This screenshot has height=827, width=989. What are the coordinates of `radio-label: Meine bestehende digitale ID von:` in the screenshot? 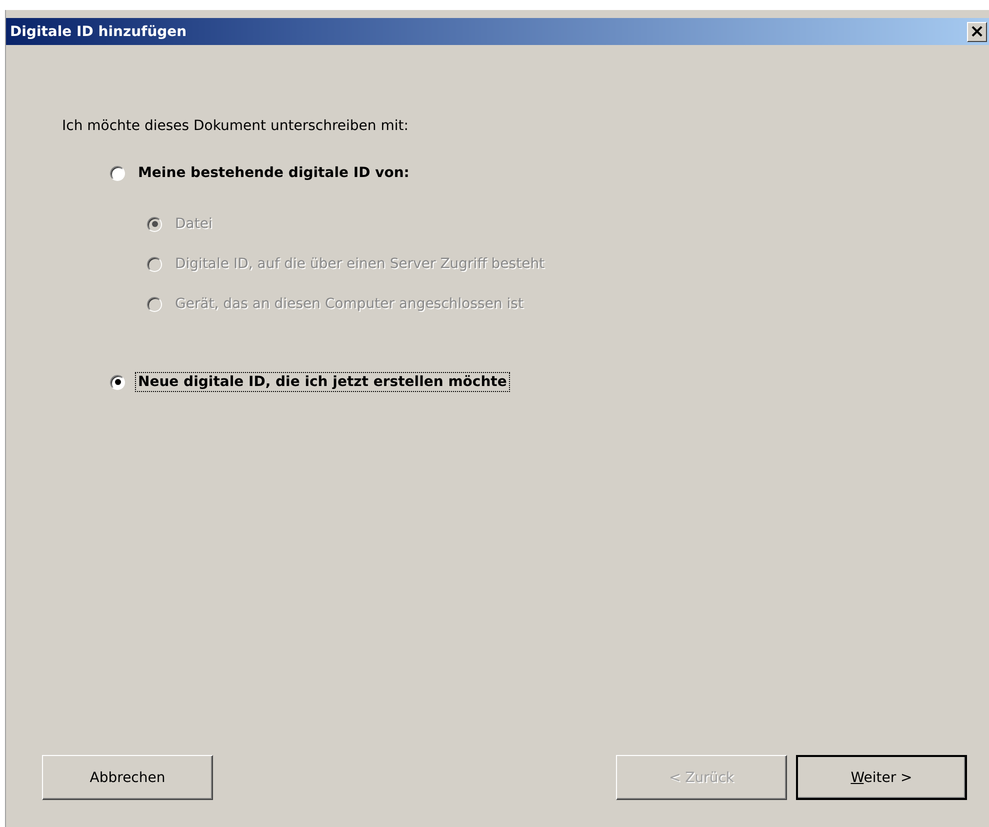 It's located at (273, 173).